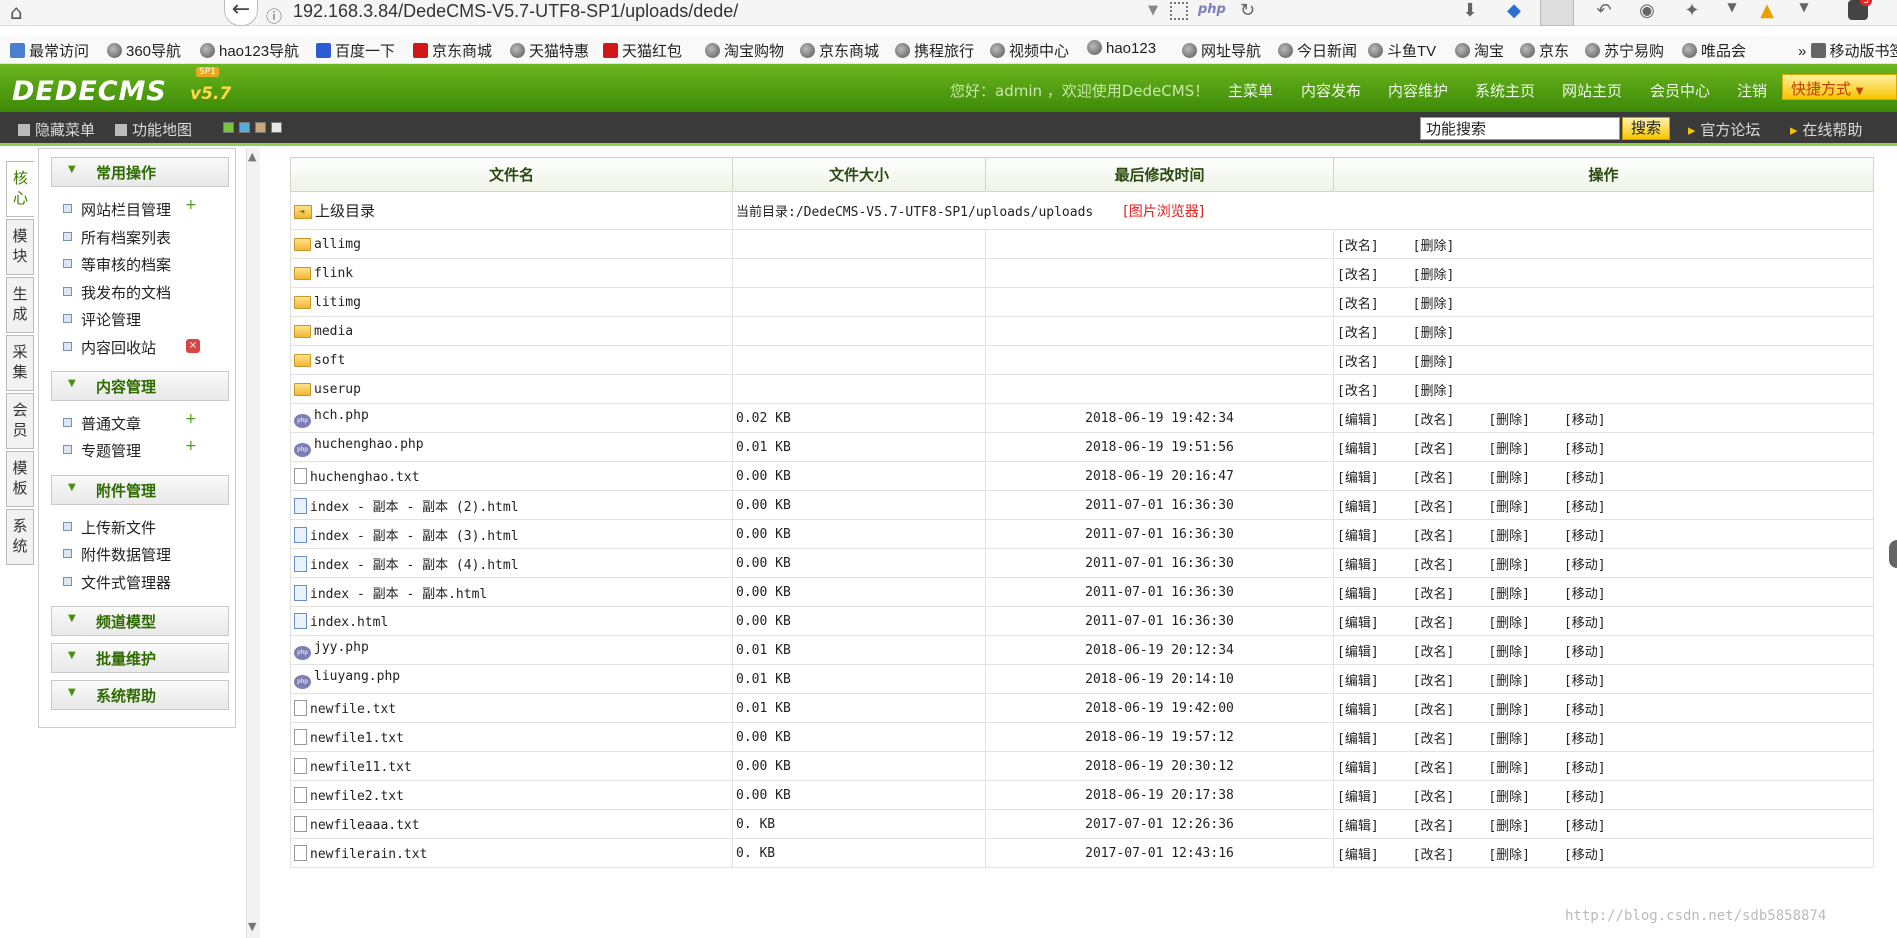  I want to click on menu-dropdown-icon: ▼, so click(1804, 7).